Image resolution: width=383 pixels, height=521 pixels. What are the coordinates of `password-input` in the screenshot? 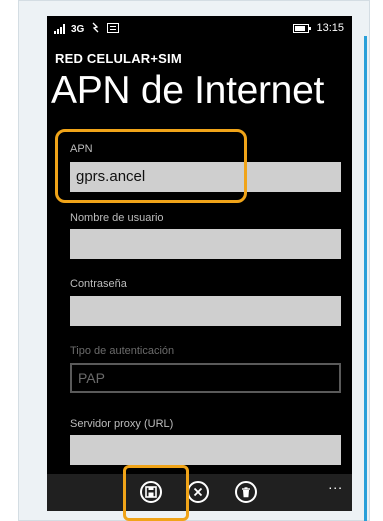 It's located at (205, 311).